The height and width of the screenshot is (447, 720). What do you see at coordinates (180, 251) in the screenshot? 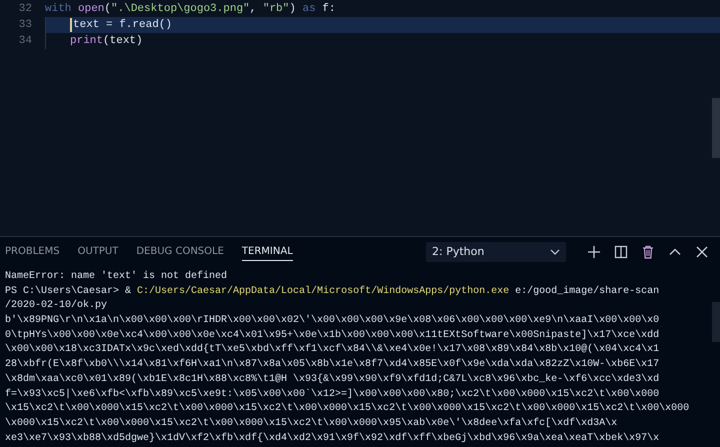
I see `panel-tab: DEBUG CONSOLE` at bounding box center [180, 251].